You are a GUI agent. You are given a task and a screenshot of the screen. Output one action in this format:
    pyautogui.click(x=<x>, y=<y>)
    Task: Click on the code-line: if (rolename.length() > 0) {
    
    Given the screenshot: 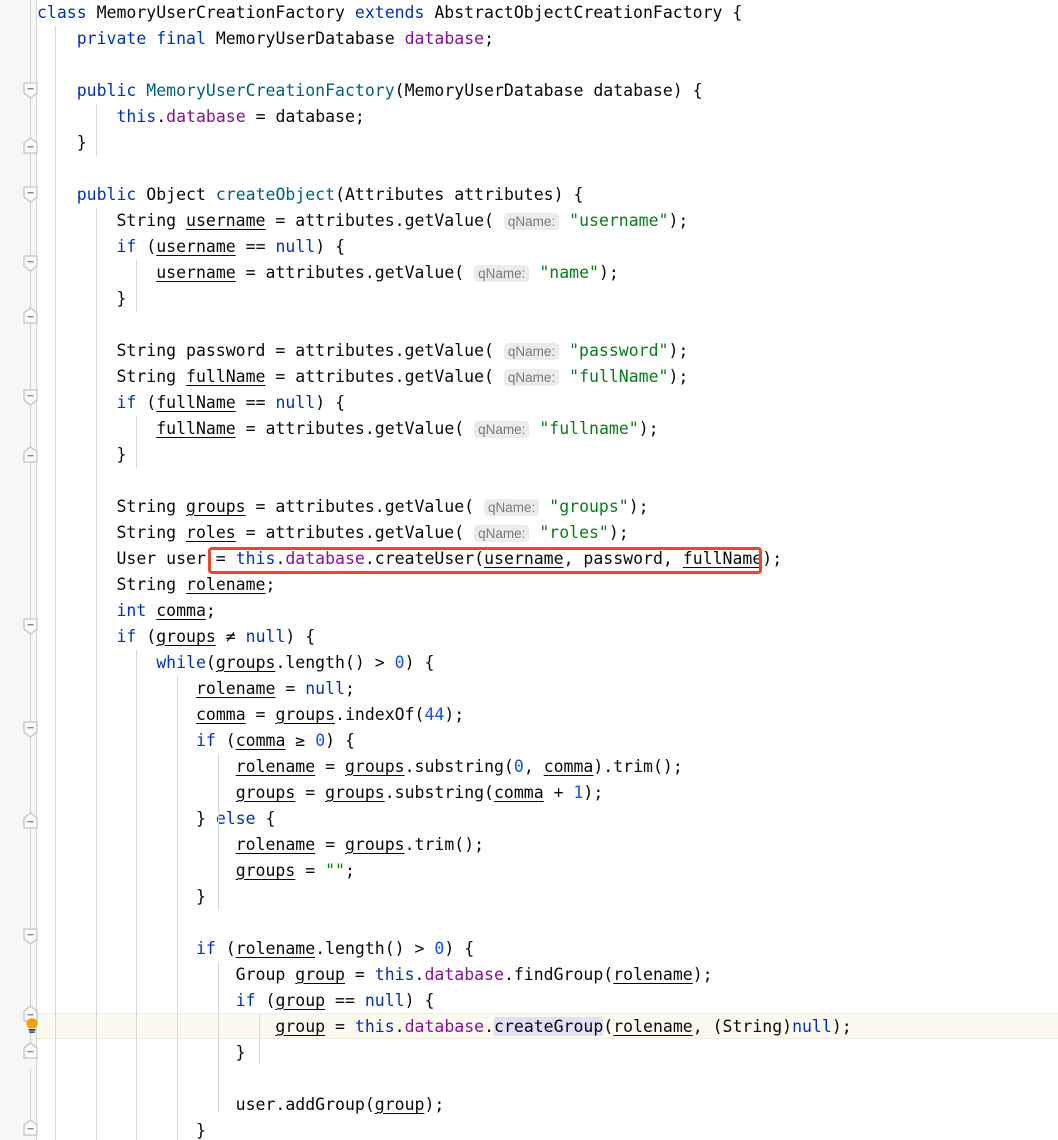 What is the action you would take?
    pyautogui.click(x=255, y=949)
    